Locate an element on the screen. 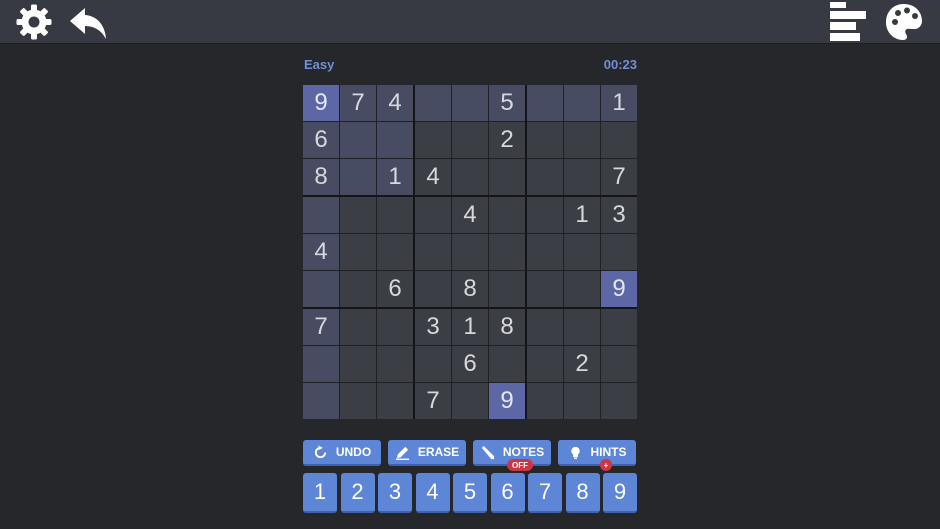  board-box: 17 is located at coordinates (582, 140).